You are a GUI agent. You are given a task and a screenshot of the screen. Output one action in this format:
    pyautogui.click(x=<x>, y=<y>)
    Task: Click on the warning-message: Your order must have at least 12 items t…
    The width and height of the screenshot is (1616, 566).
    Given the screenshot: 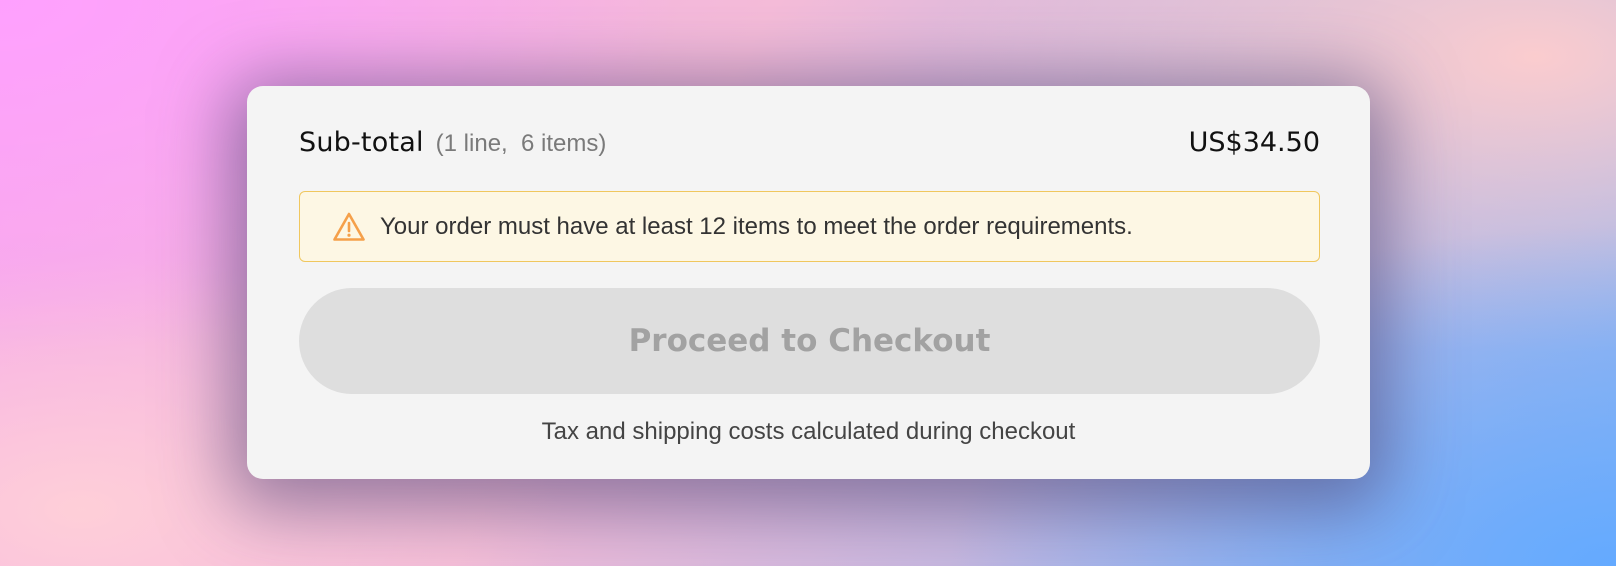 What is the action you would take?
    pyautogui.click(x=756, y=226)
    